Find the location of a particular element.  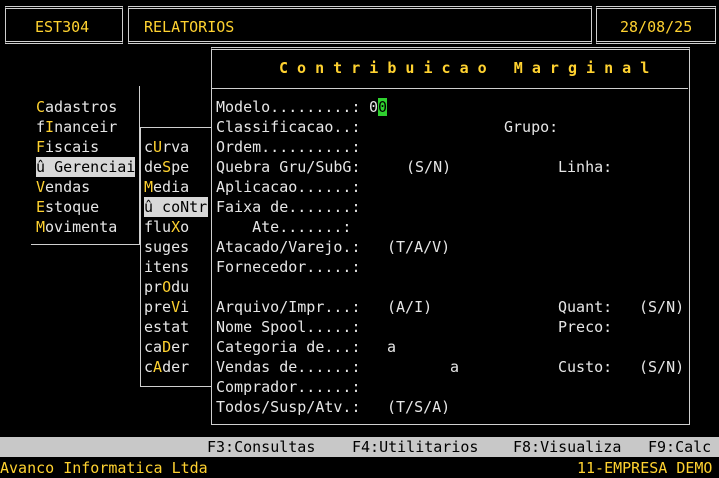

fornecedor-label: Fornecedor.....: is located at coordinates (288, 267).